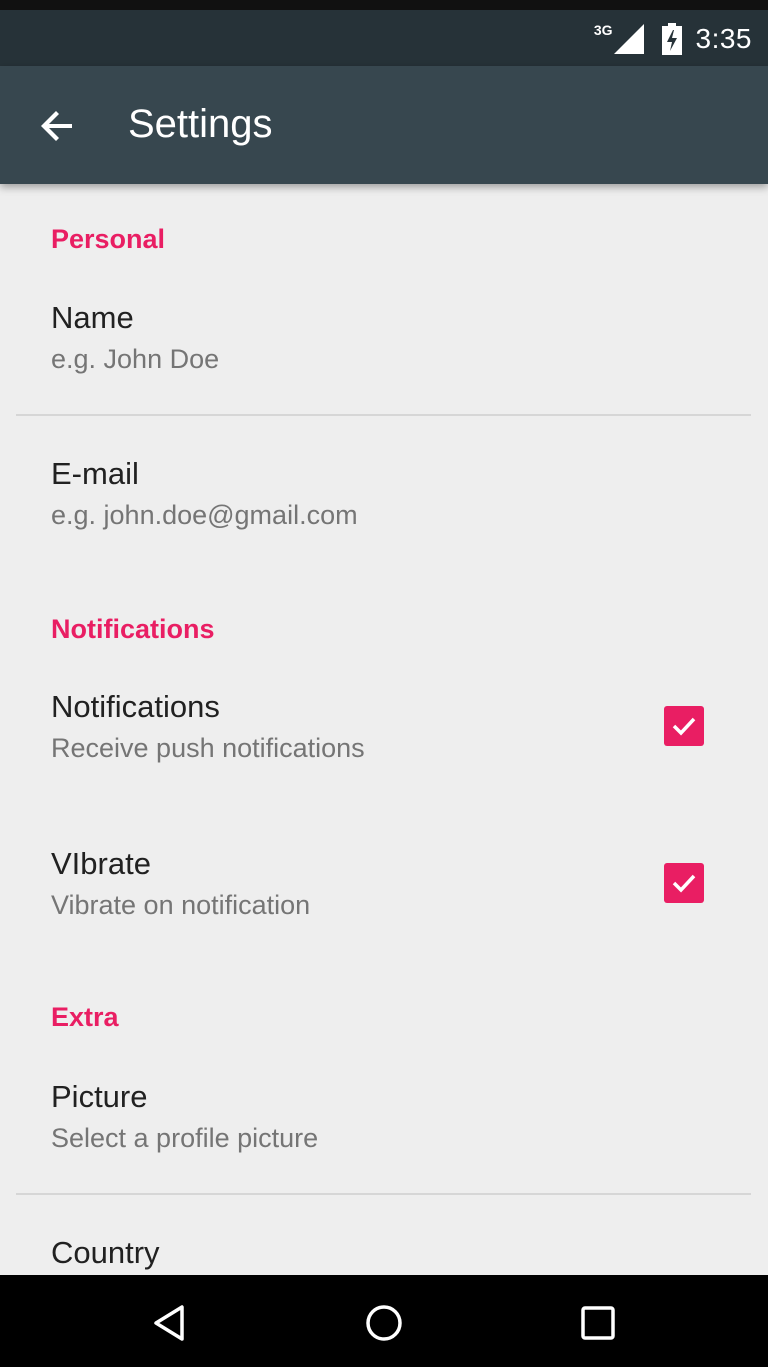 Image resolution: width=768 pixels, height=1367 pixels. I want to click on status-bar: 3G 3:35, so click(384, 33).